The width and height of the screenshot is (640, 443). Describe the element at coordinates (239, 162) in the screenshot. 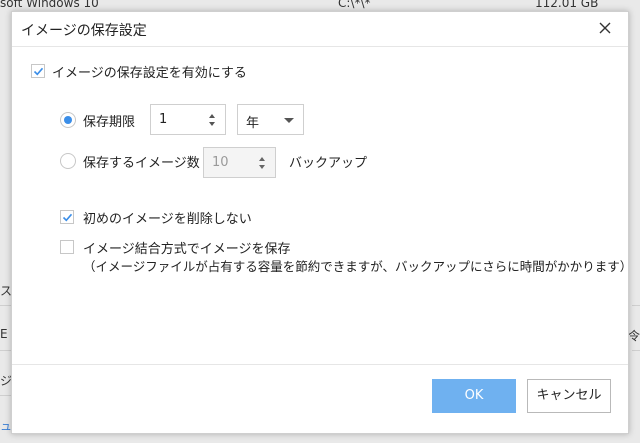

I see `image-count-stepper: 10` at that location.